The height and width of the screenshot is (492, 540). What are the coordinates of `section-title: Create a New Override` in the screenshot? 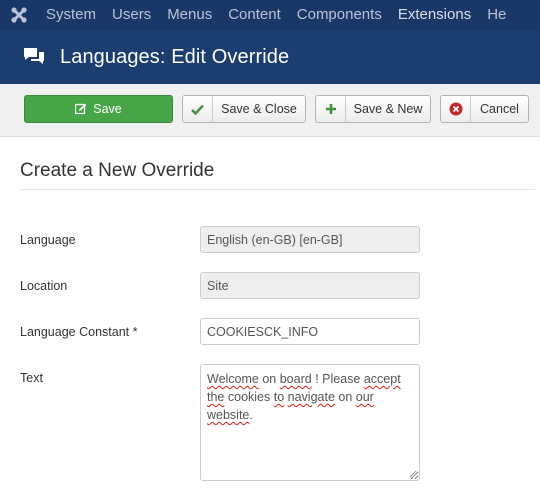 It's located at (117, 170).